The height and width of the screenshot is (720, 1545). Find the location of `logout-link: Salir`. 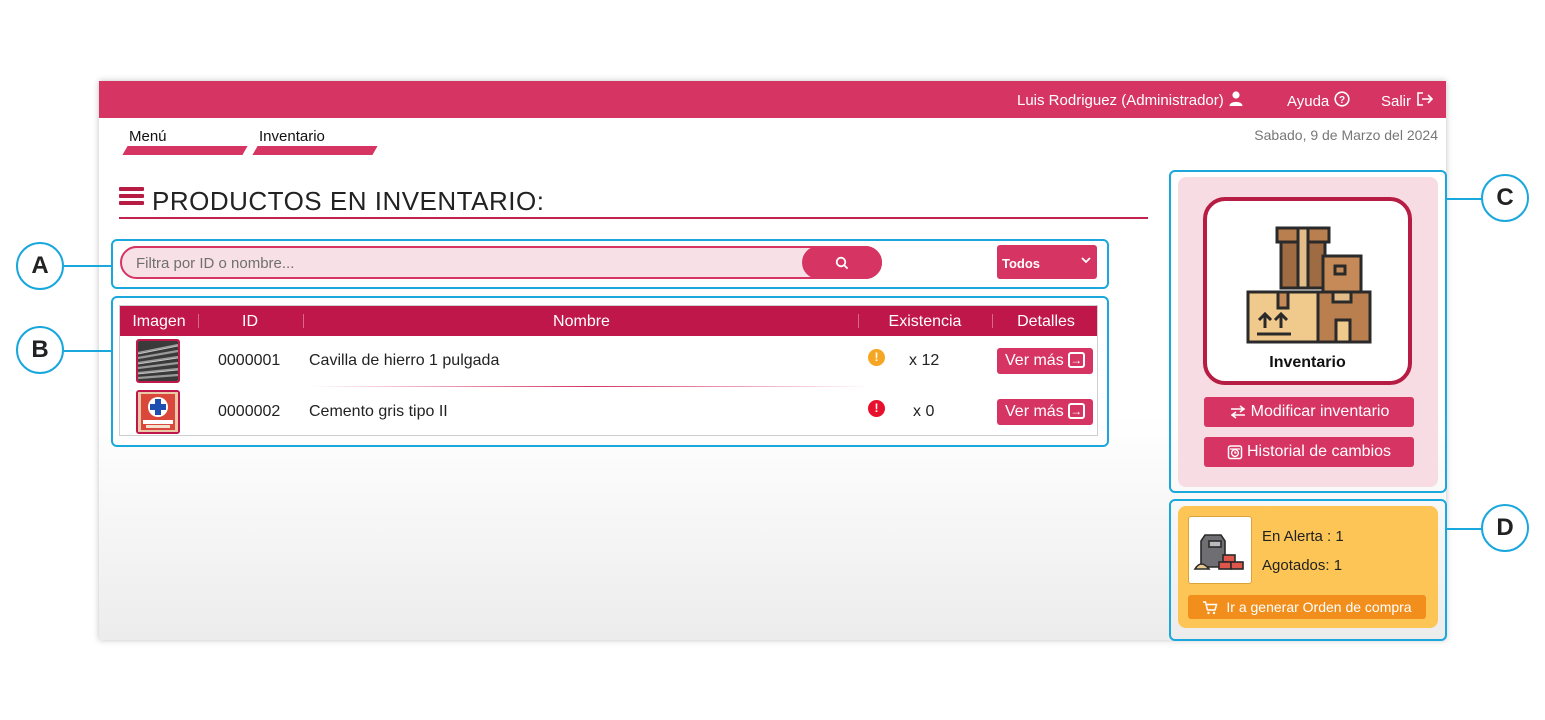

logout-link: Salir is located at coordinates (1407, 101).